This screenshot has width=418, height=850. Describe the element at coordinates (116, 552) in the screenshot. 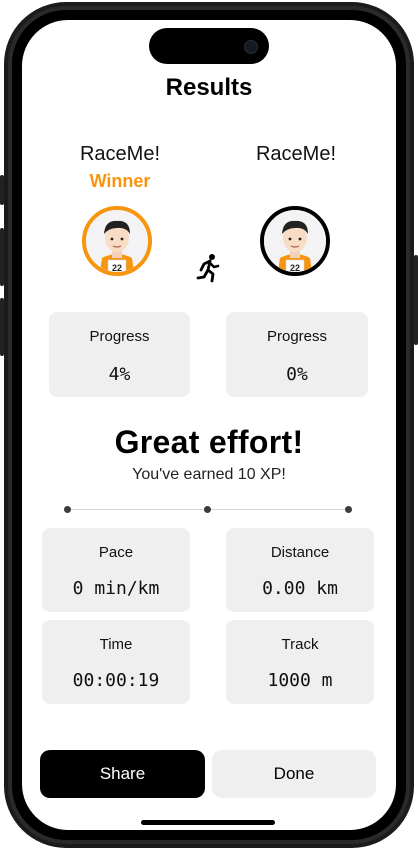

I see `pace-label: Pace` at that location.